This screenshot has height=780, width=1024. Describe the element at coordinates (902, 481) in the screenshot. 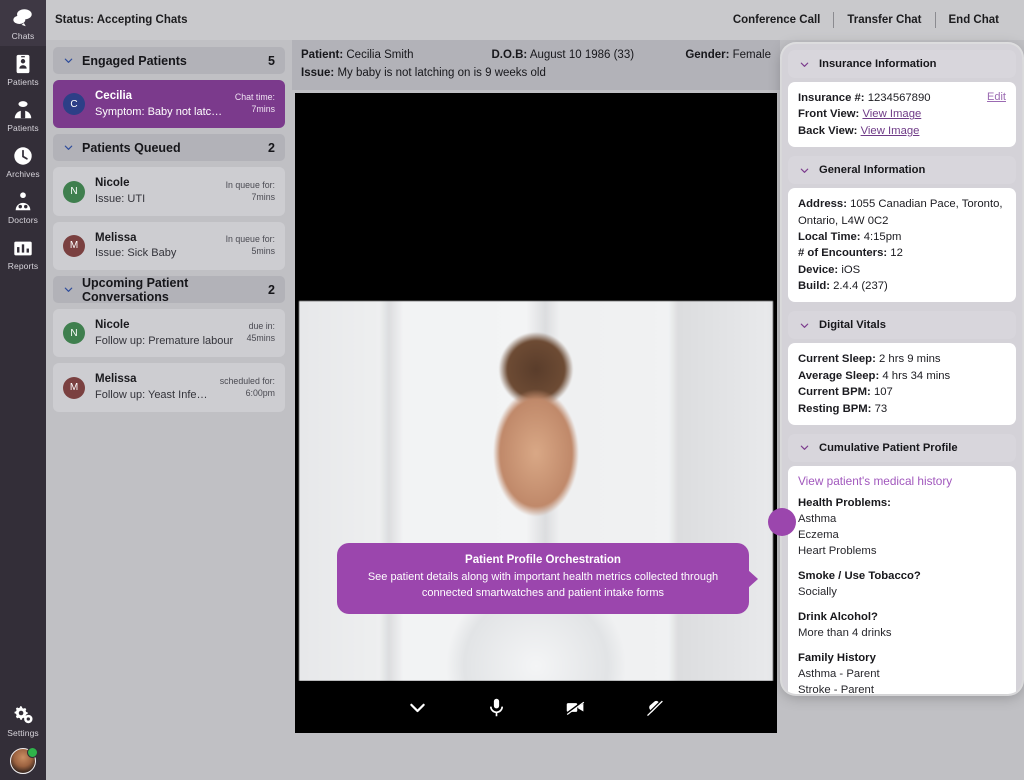

I see `medical-history-link: View patient's medical history` at that location.